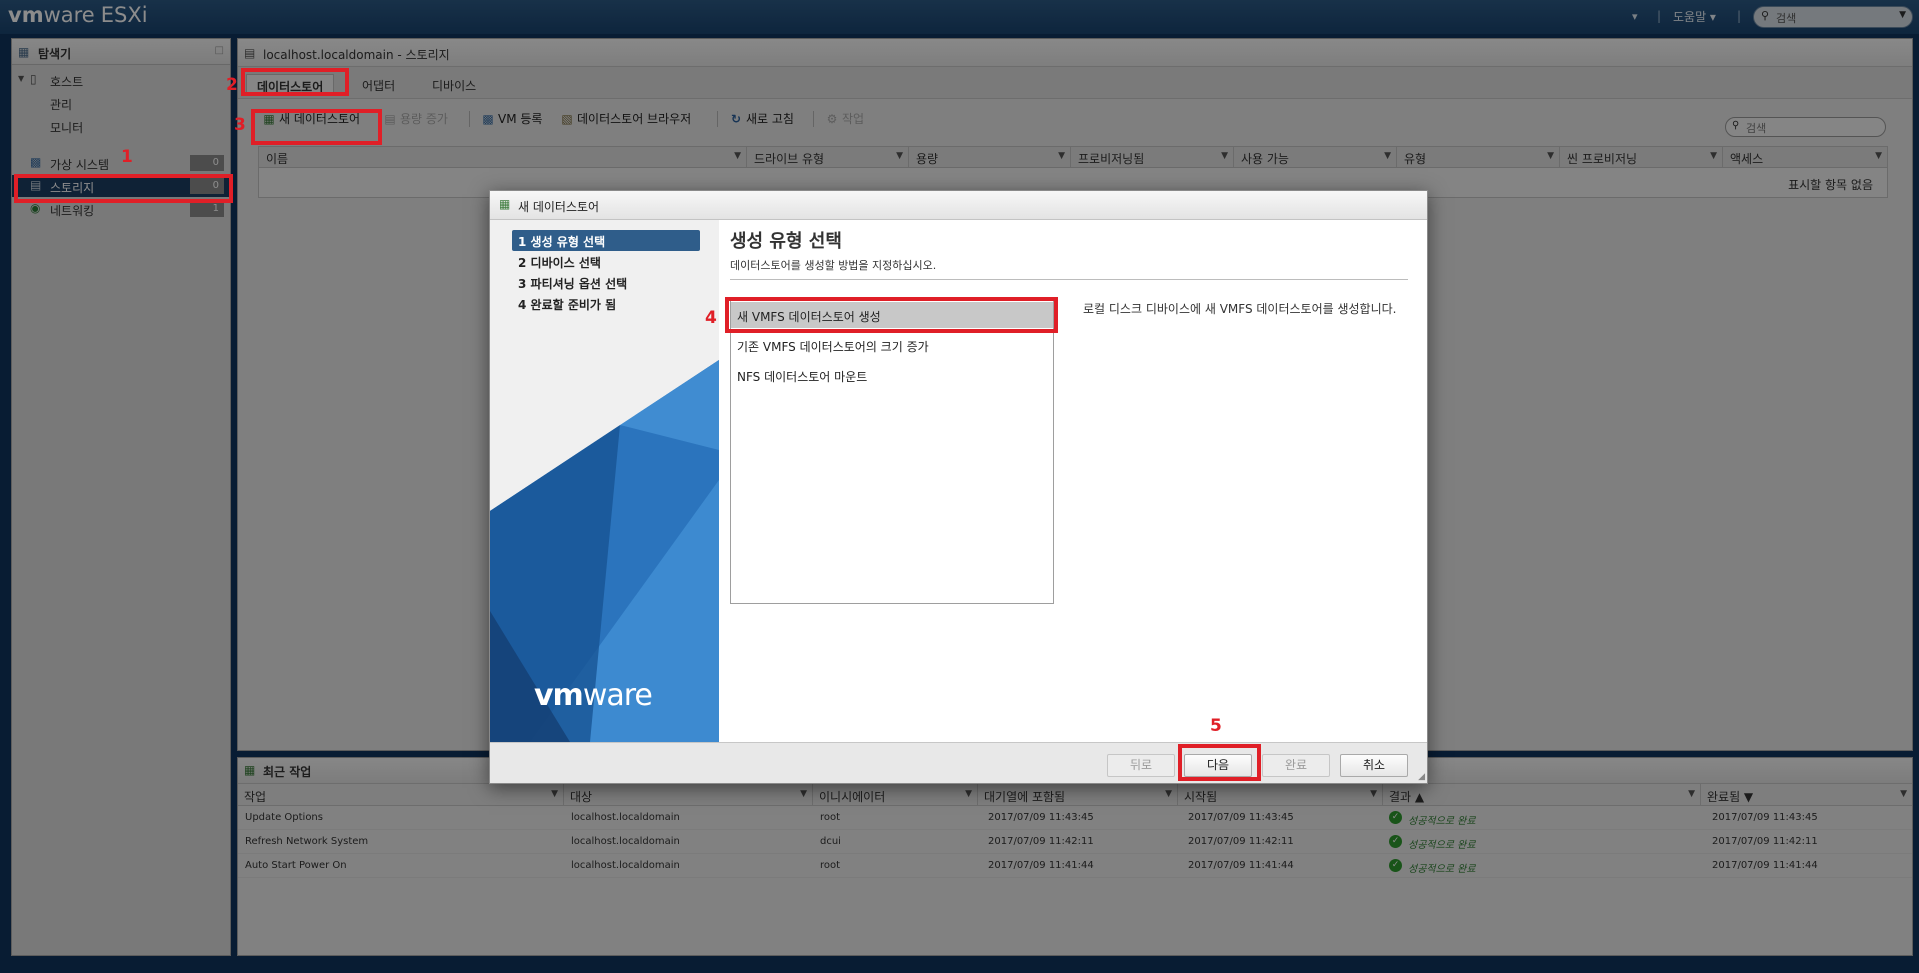 This screenshot has width=1919, height=973. What do you see at coordinates (1216, 726) in the screenshot?
I see `annotation-number: 5` at bounding box center [1216, 726].